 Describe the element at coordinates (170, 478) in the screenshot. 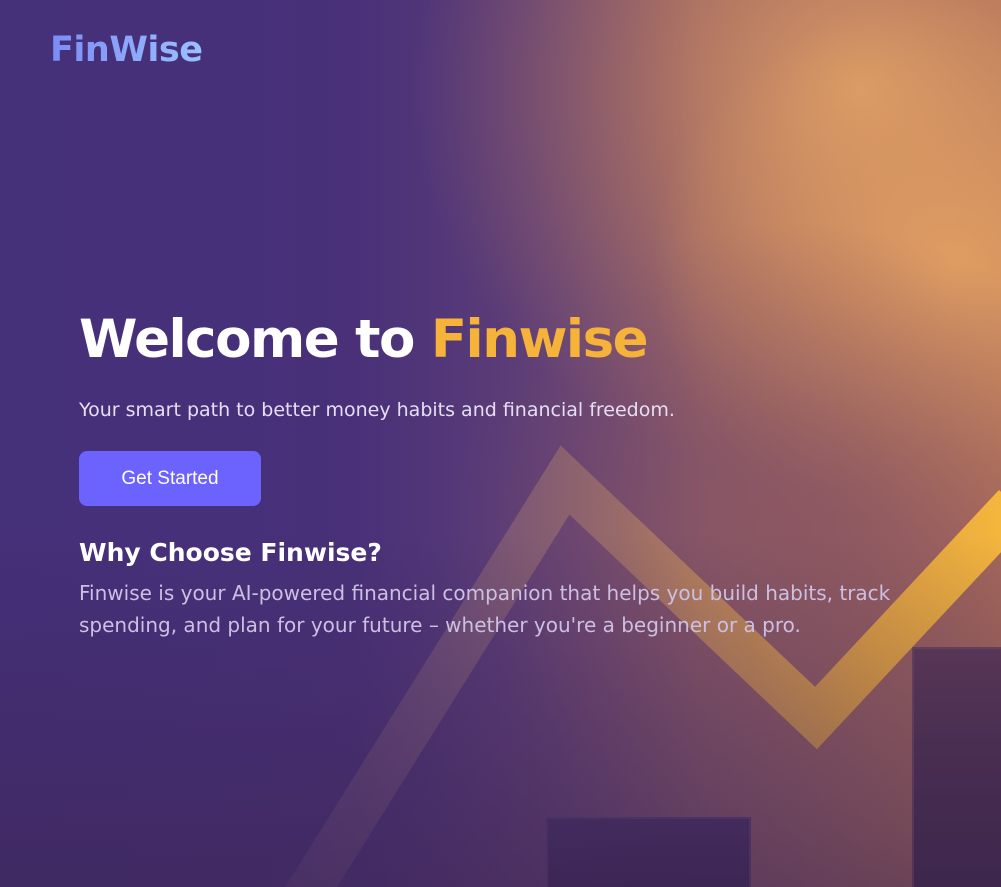

I see `get-started-button: Get Started` at that location.